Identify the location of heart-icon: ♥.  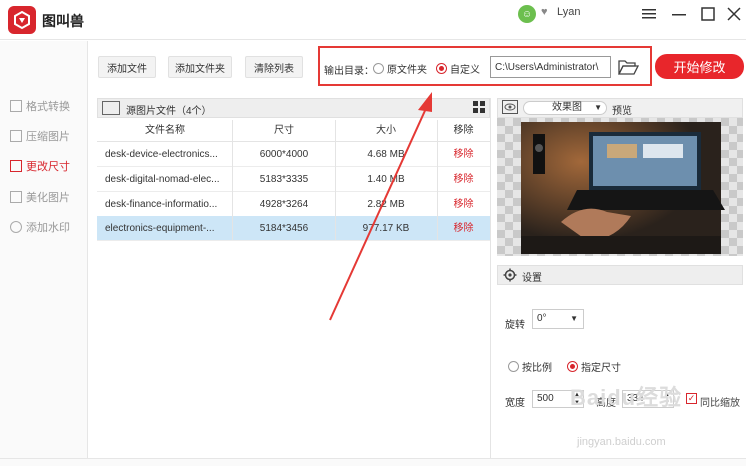
(544, 12).